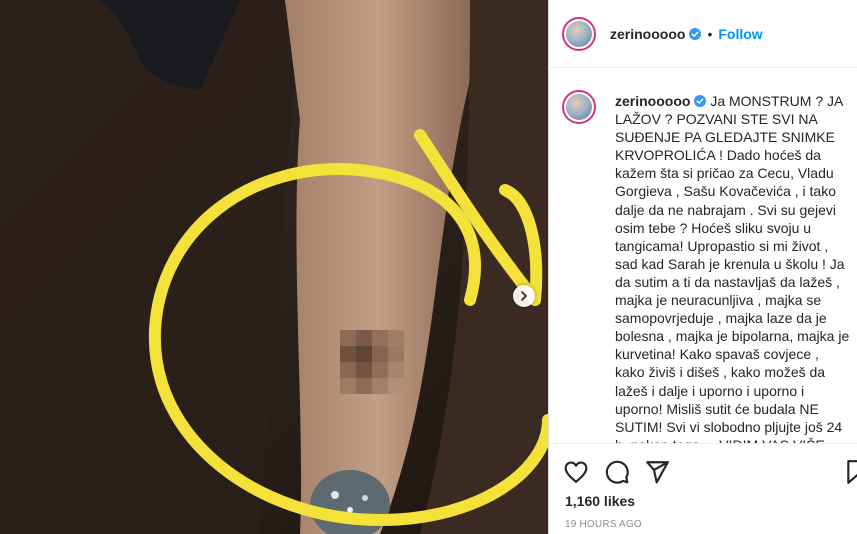 The height and width of the screenshot is (534, 857). What do you see at coordinates (703, 34) in the screenshot?
I see `post-header: zerinooooo • Follow` at bounding box center [703, 34].